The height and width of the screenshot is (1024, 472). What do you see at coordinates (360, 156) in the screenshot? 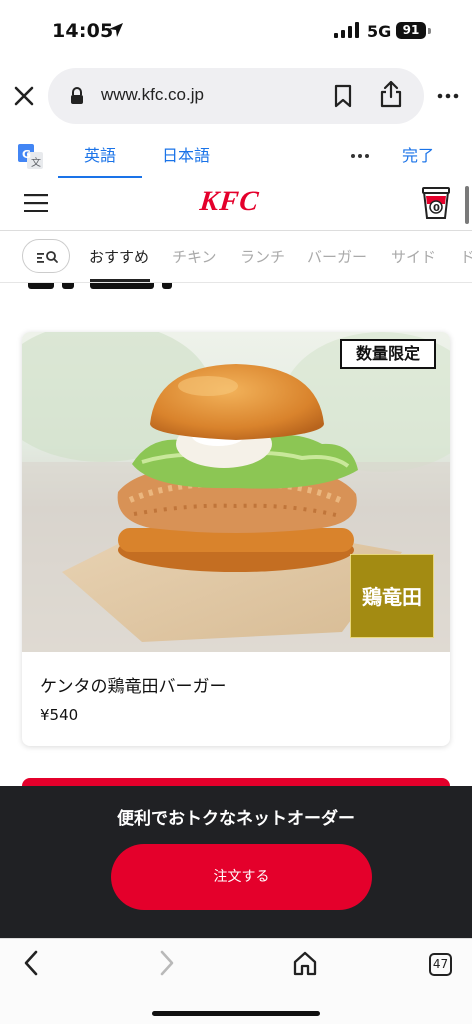
I see `translate-more-icon` at bounding box center [360, 156].